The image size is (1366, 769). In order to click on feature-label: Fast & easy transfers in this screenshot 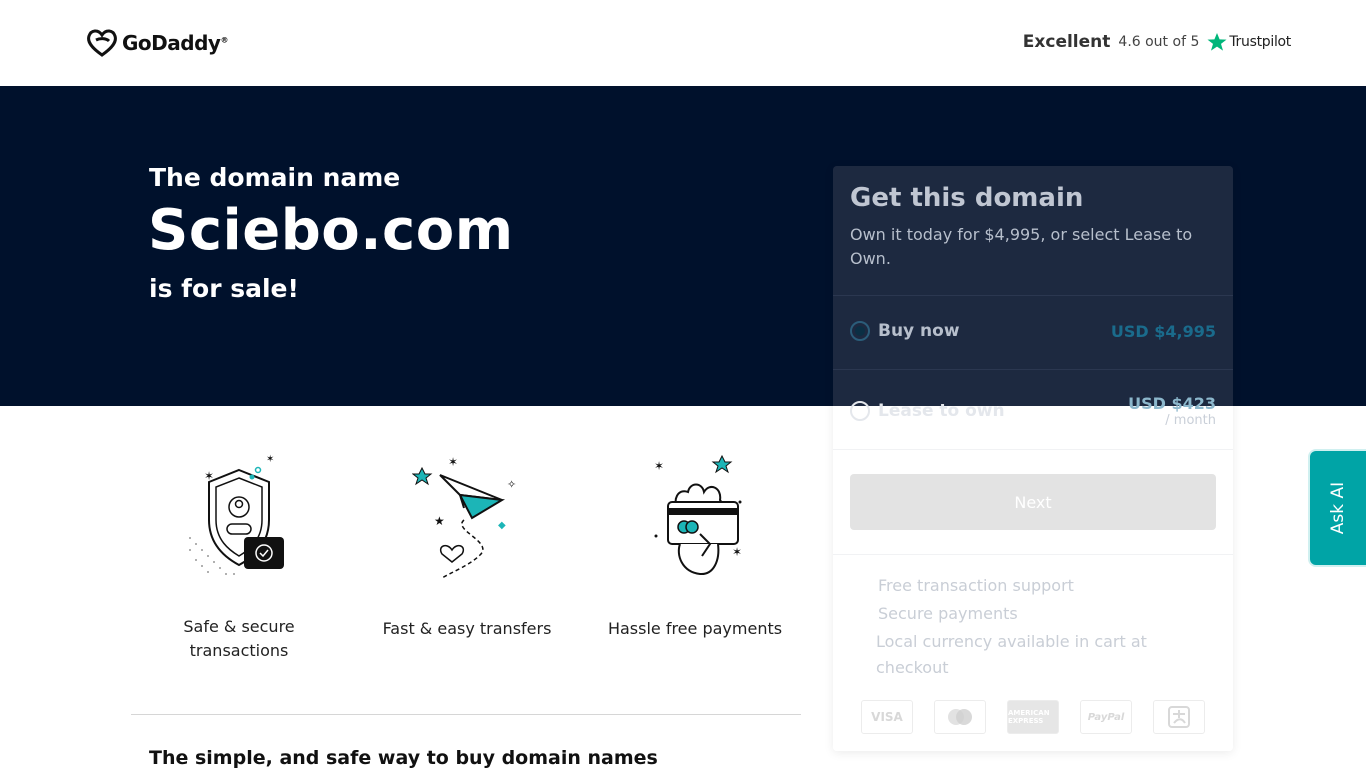, I will do `click(467, 628)`.